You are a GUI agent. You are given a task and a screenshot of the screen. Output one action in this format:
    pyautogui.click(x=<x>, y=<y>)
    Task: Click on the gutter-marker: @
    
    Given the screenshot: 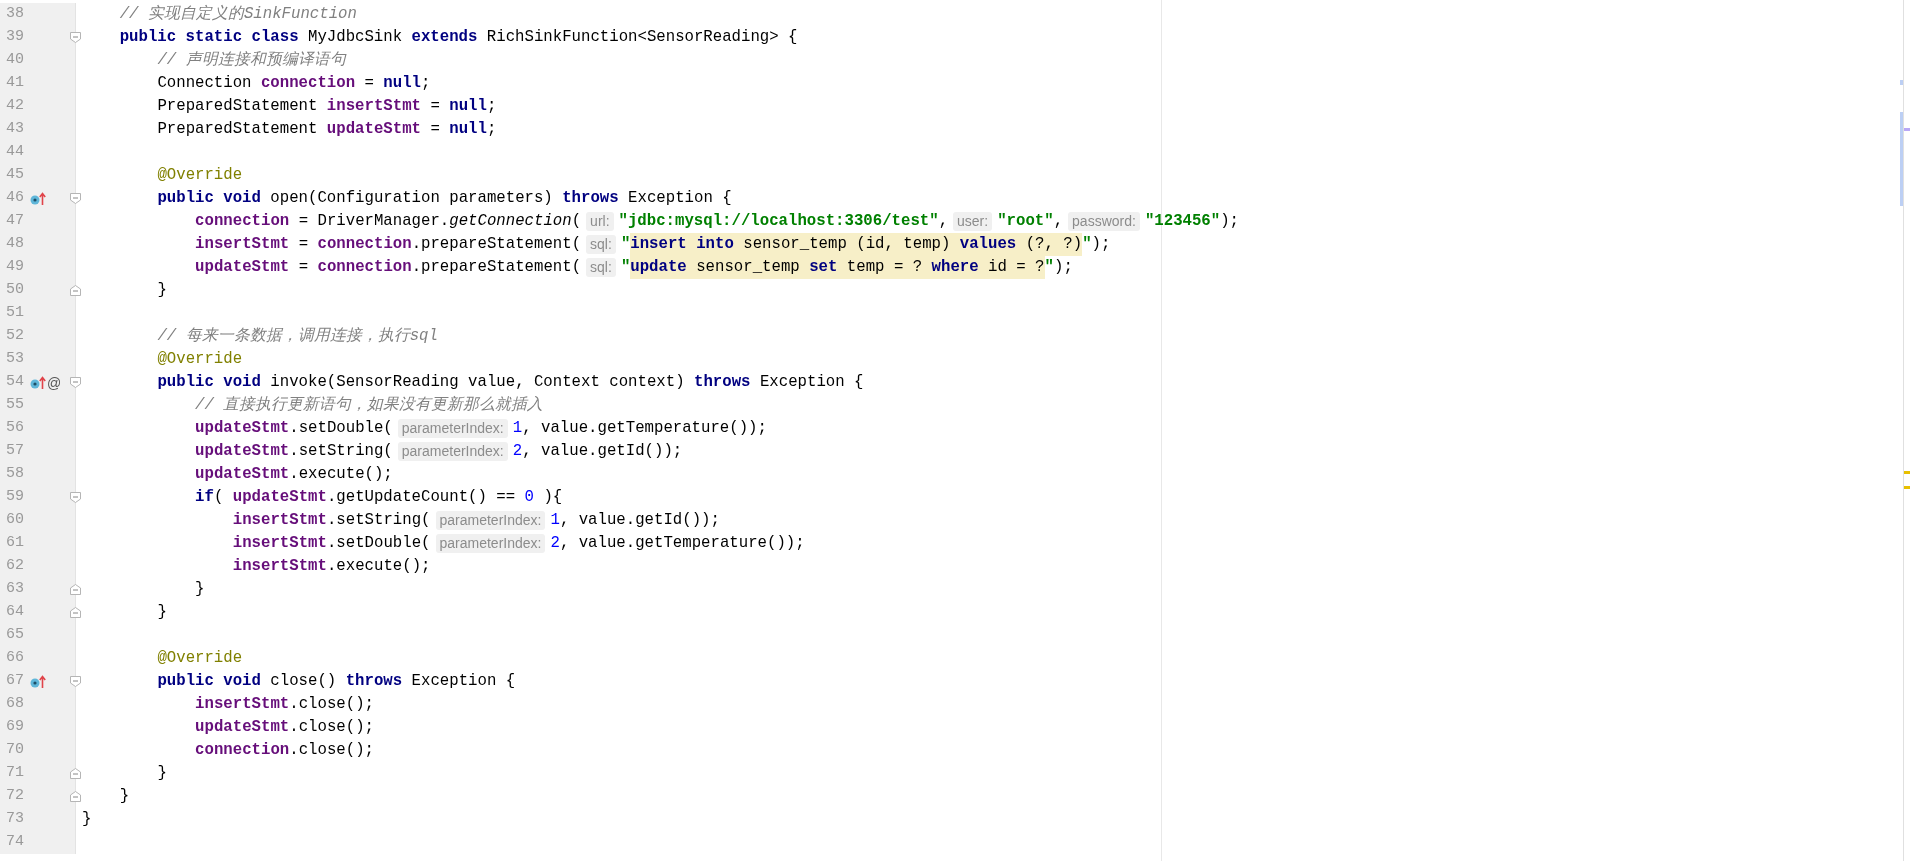 What is the action you would take?
    pyautogui.click(x=54, y=382)
    